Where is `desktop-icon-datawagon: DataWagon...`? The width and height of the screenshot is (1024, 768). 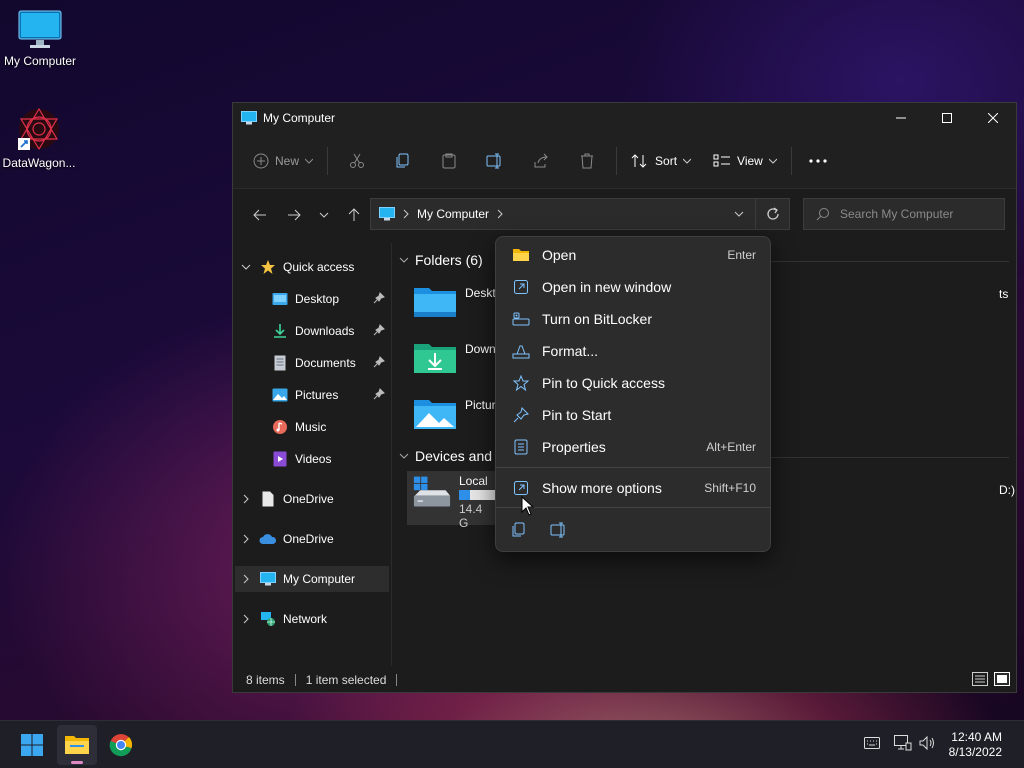 desktop-icon-datawagon: DataWagon... is located at coordinates (39, 138).